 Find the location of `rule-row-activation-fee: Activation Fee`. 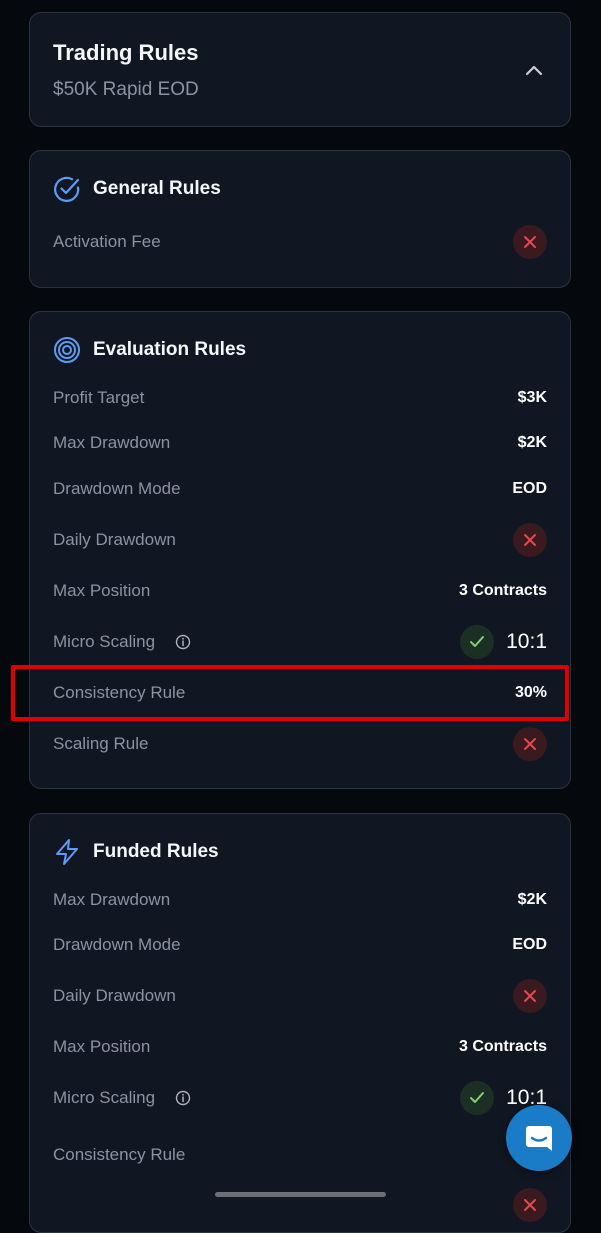

rule-row-activation-fee: Activation Fee is located at coordinates (300, 242).